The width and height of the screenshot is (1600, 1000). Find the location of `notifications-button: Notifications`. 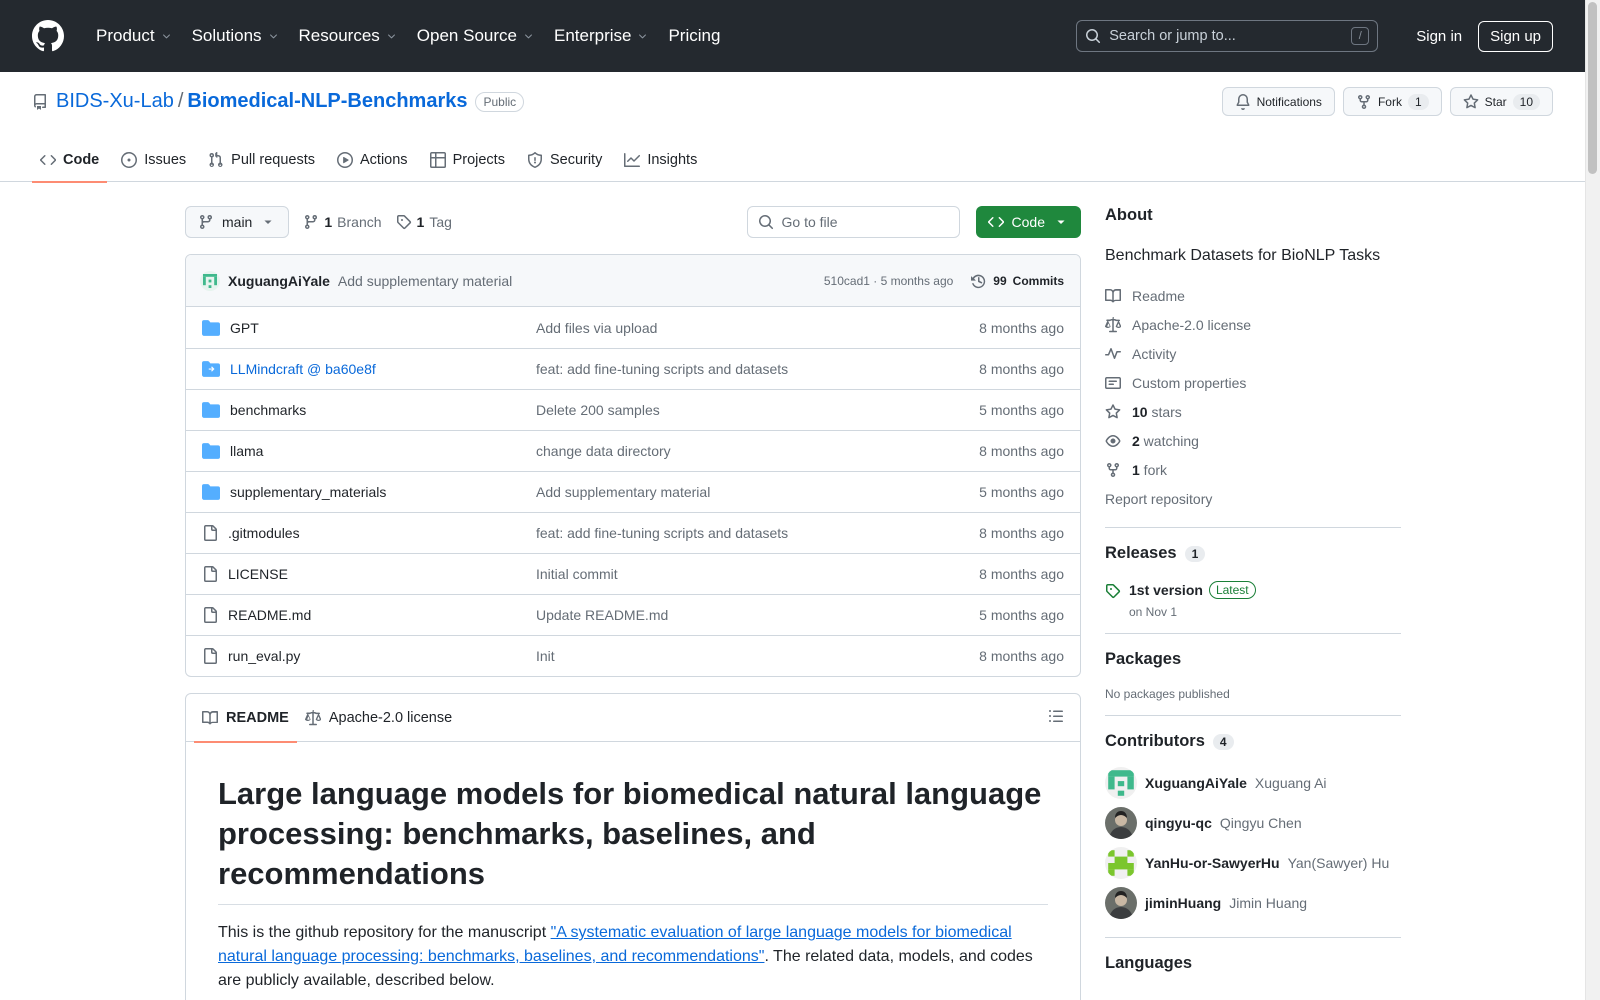

notifications-button: Notifications is located at coordinates (1278, 101).